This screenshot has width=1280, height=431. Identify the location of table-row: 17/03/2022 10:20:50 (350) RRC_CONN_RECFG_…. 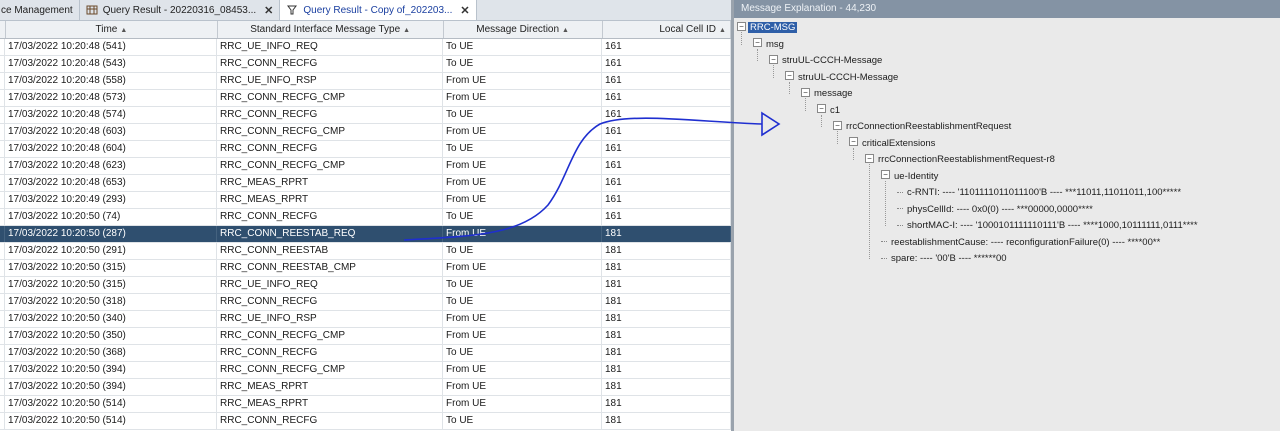
(365, 336).